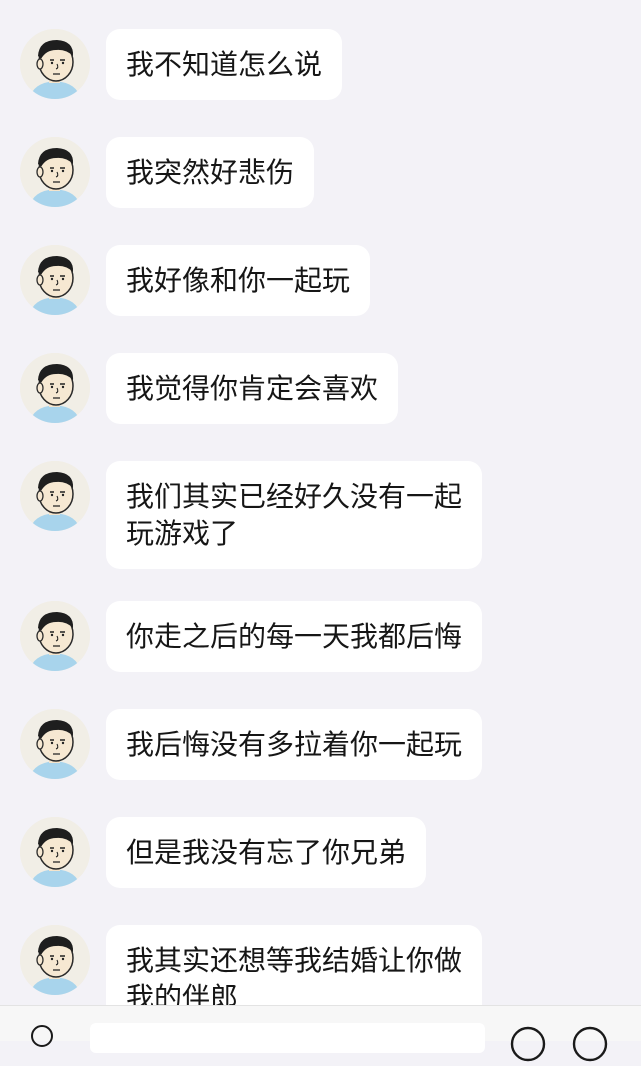  I want to click on message-bubble: 我觉得你肯定会喜欢, so click(252, 388).